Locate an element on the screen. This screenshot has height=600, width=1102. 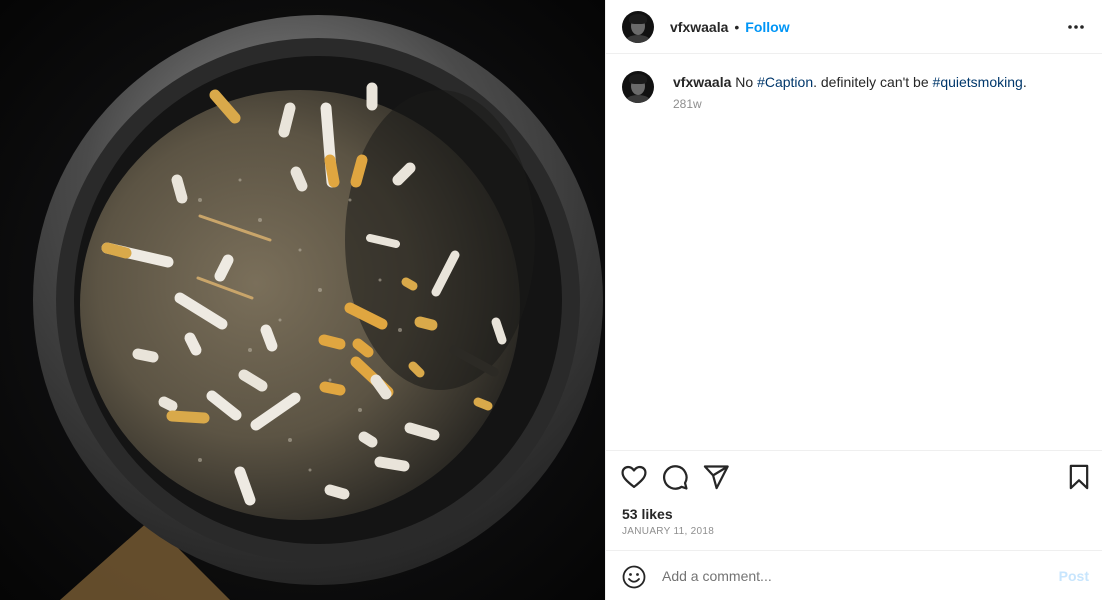
caption-segment: . definitely can't be is located at coordinates (873, 82).